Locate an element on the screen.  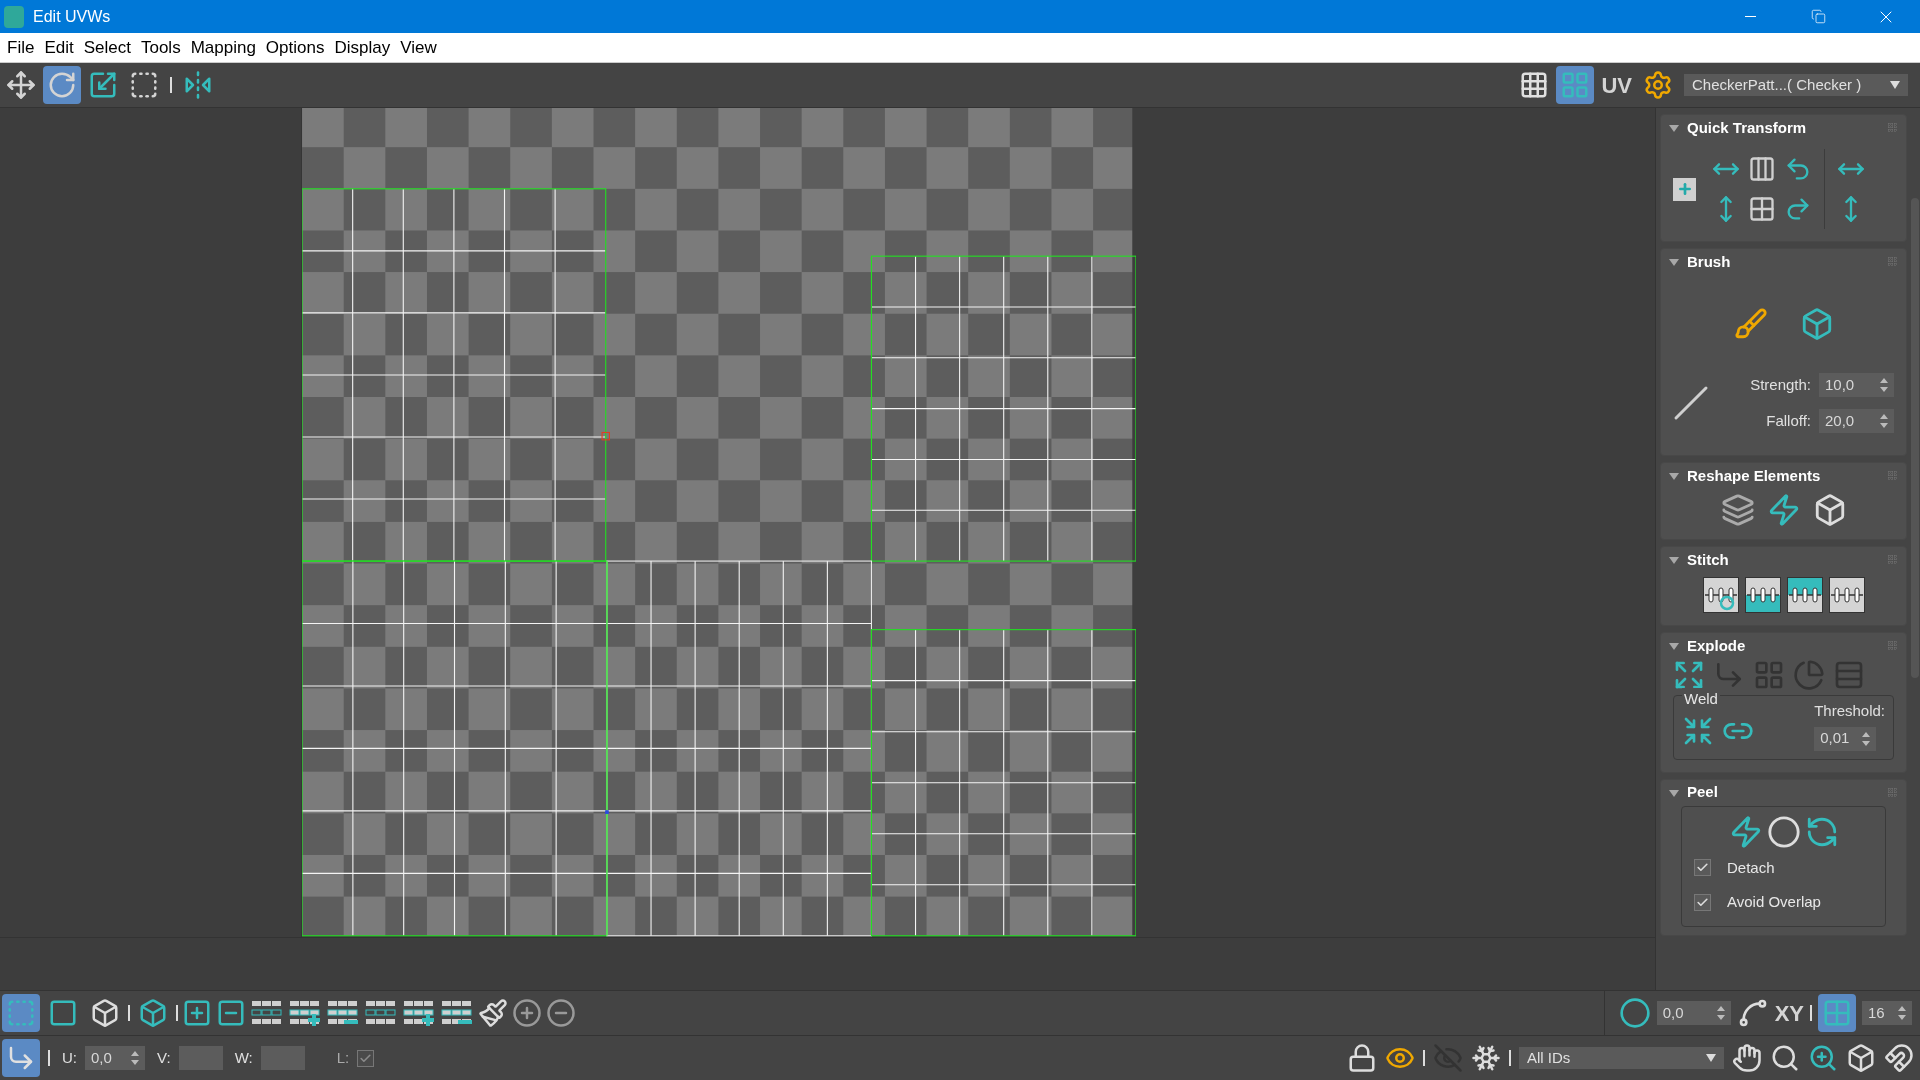
threshold-field: 0,01 is located at coordinates (1845, 738).